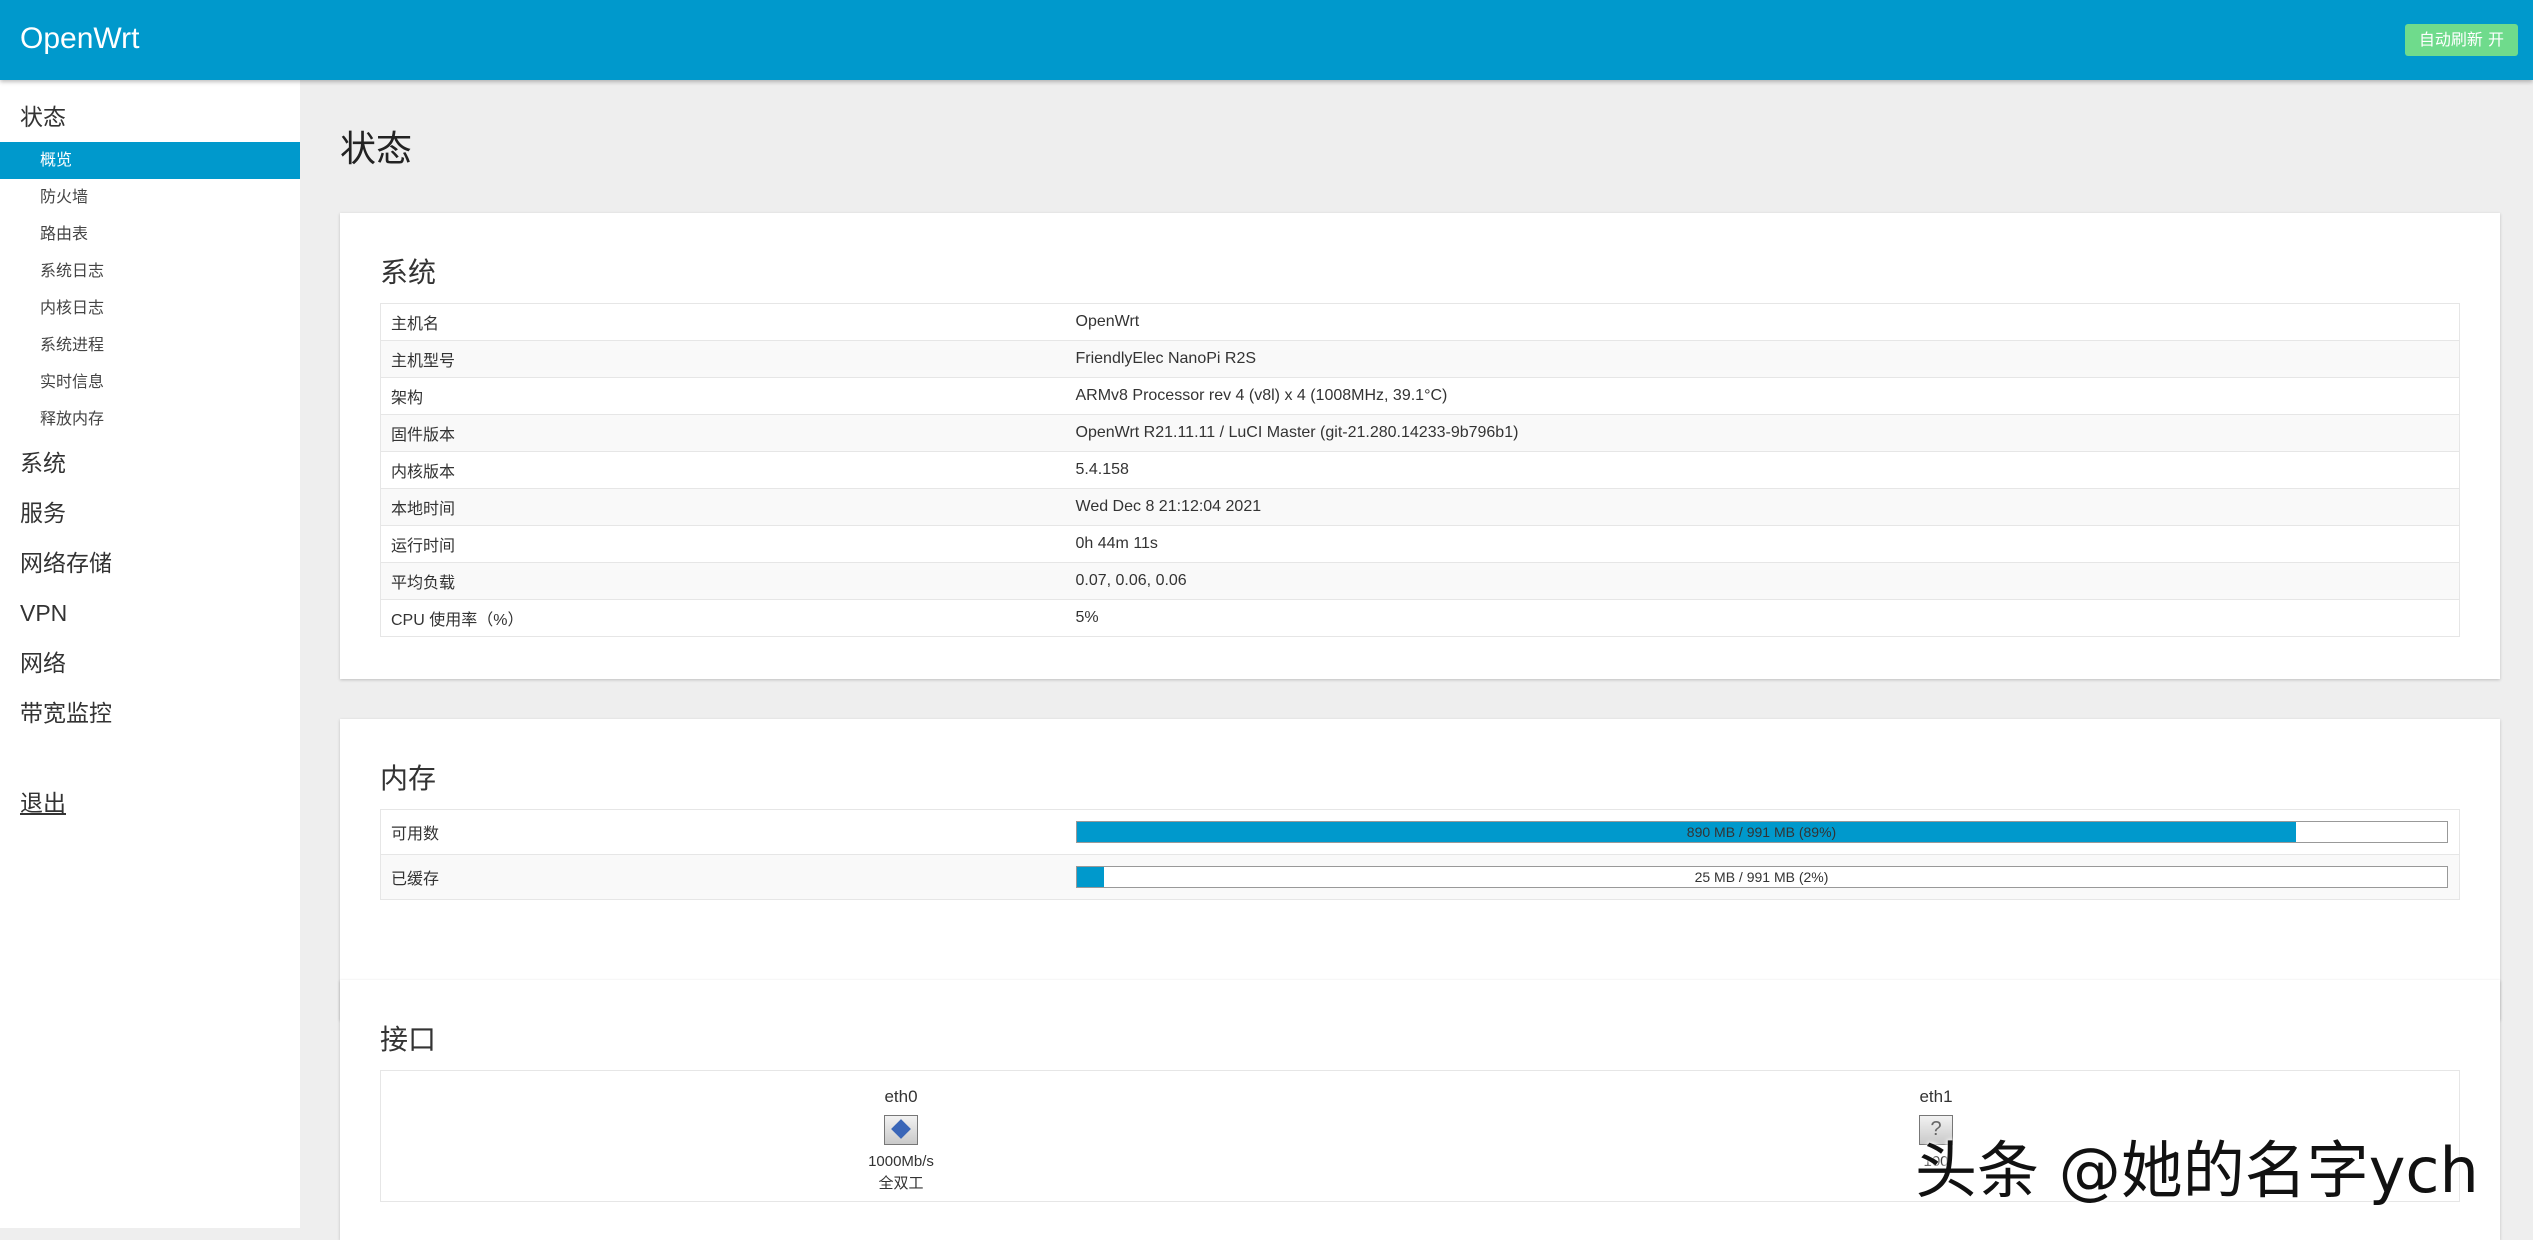  Describe the element at coordinates (723, 544) in the screenshot. I see `system-row-key: 运行时间` at that location.